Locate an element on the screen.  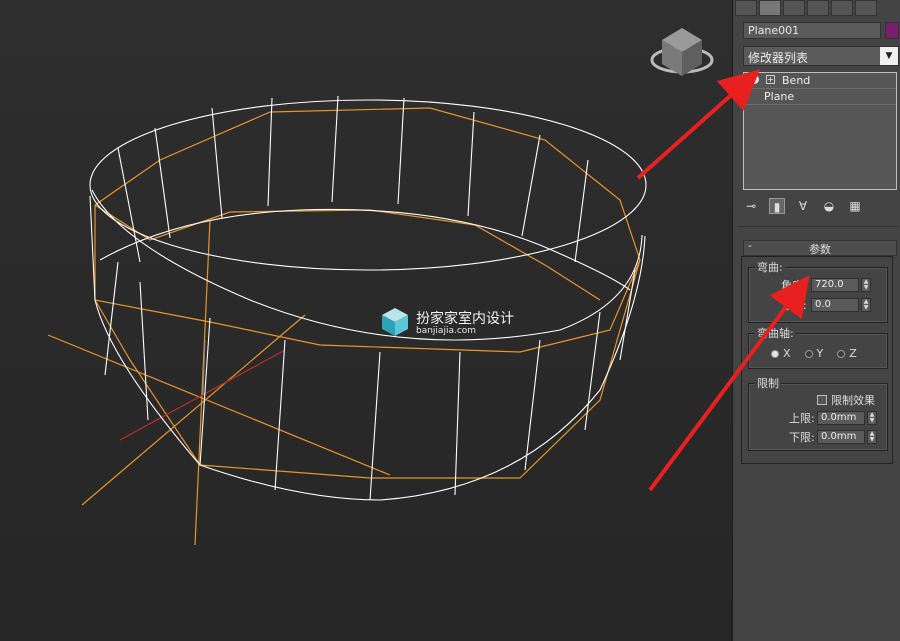
create-tab-icon is located at coordinates (746, 8).